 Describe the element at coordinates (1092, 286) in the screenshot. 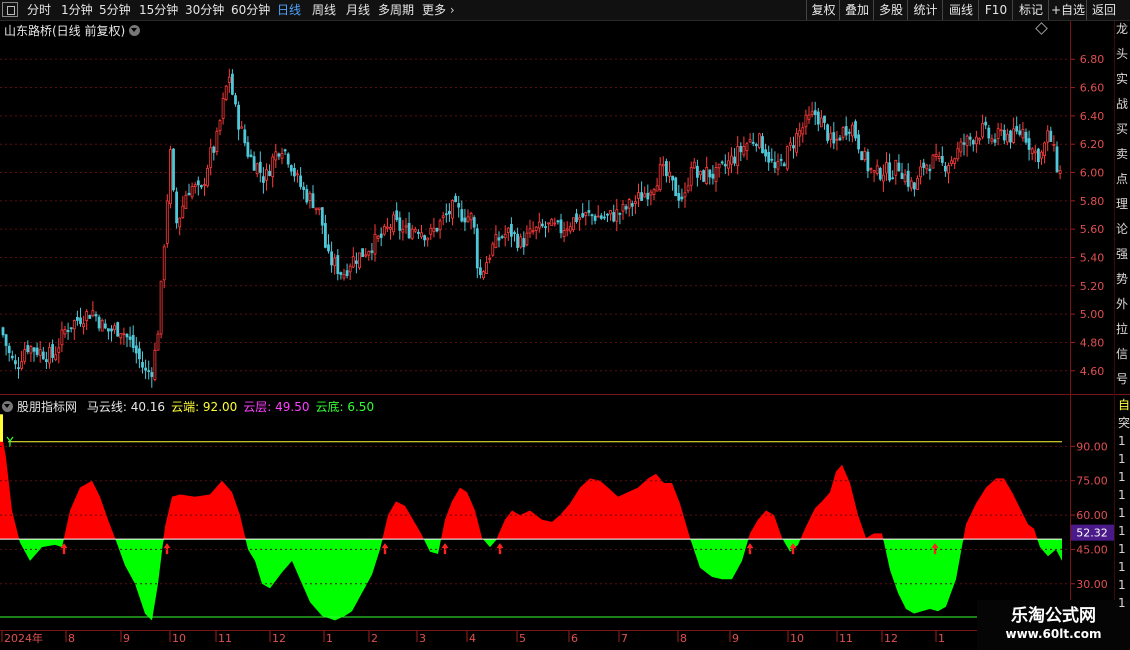

I see `price-tick-label: 5.20` at that location.